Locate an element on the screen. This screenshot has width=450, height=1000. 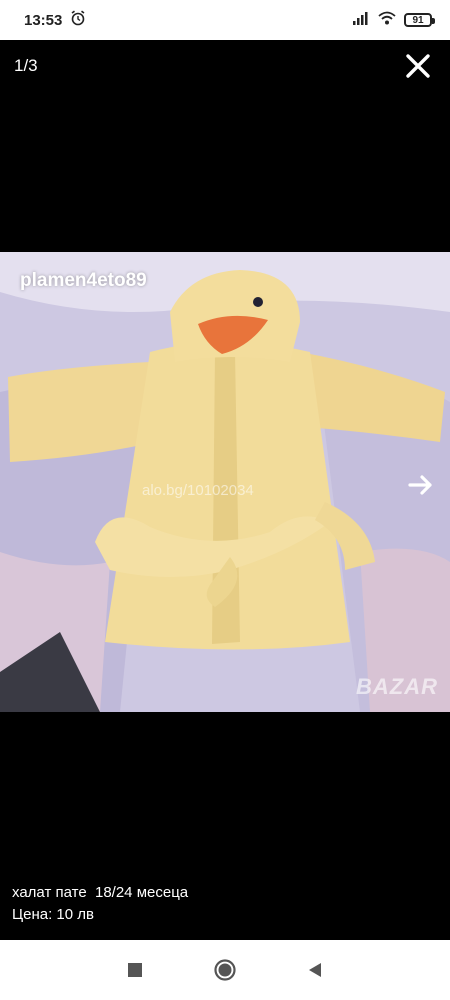
caption-price: Цена: 10 лв is located at coordinates (53, 914).